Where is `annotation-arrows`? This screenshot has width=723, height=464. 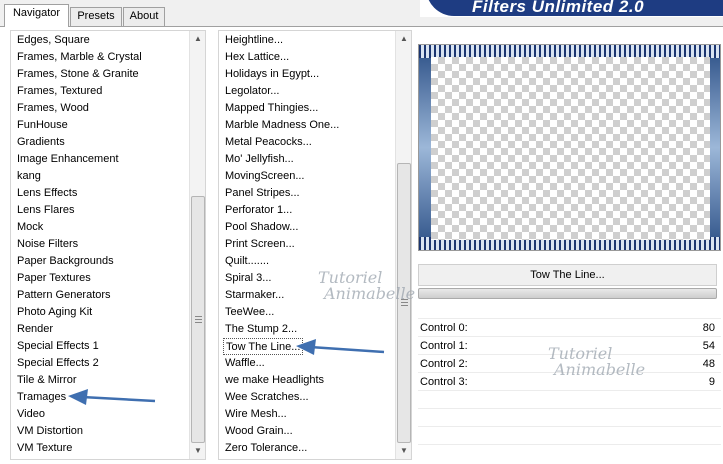
annotation-arrows is located at coordinates (226, 372).